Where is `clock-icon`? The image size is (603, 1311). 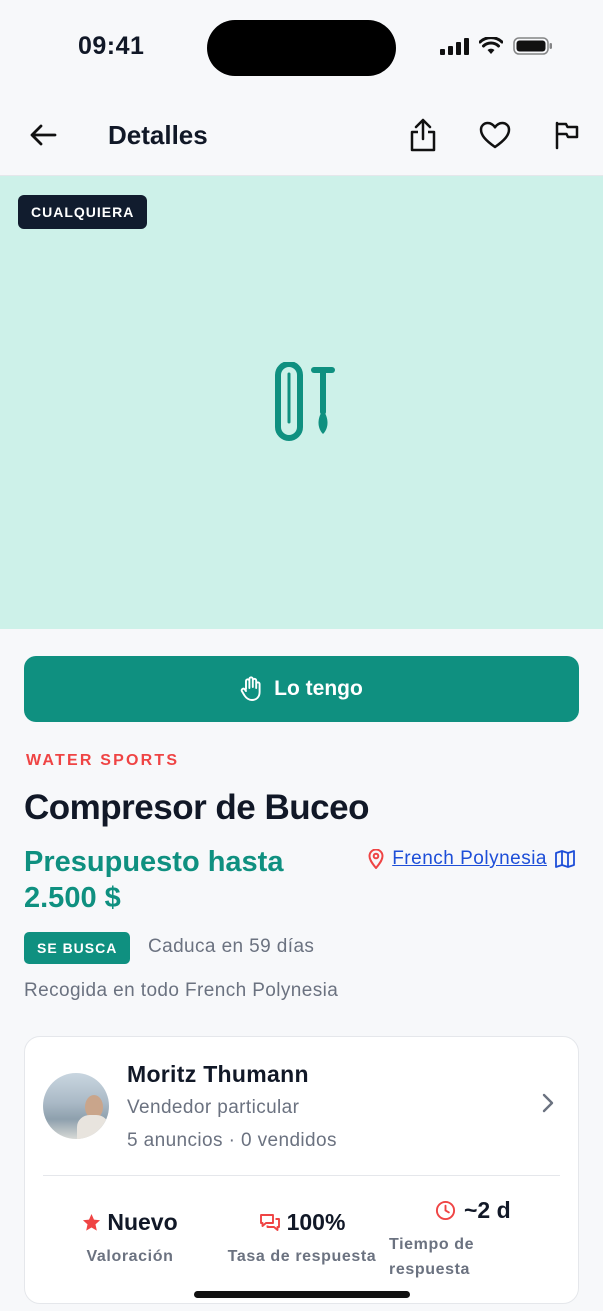
clock-icon is located at coordinates (445, 1210).